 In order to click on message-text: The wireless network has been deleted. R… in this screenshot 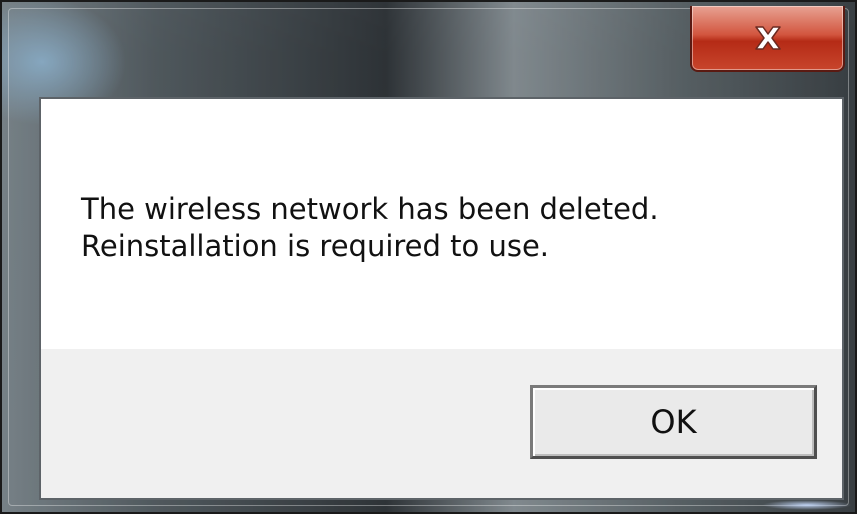, I will do `click(370, 227)`.